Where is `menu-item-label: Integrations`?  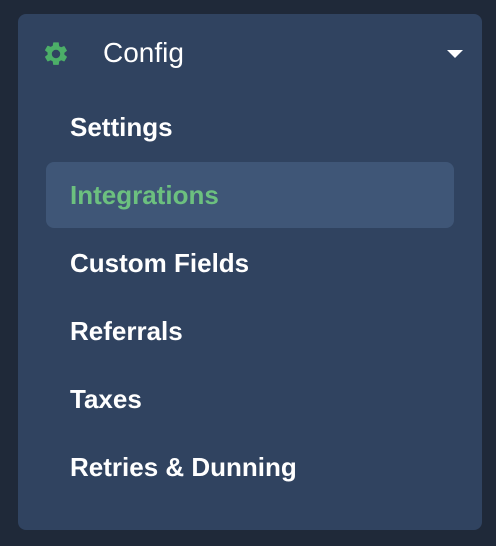
menu-item-label: Integrations is located at coordinates (144, 195).